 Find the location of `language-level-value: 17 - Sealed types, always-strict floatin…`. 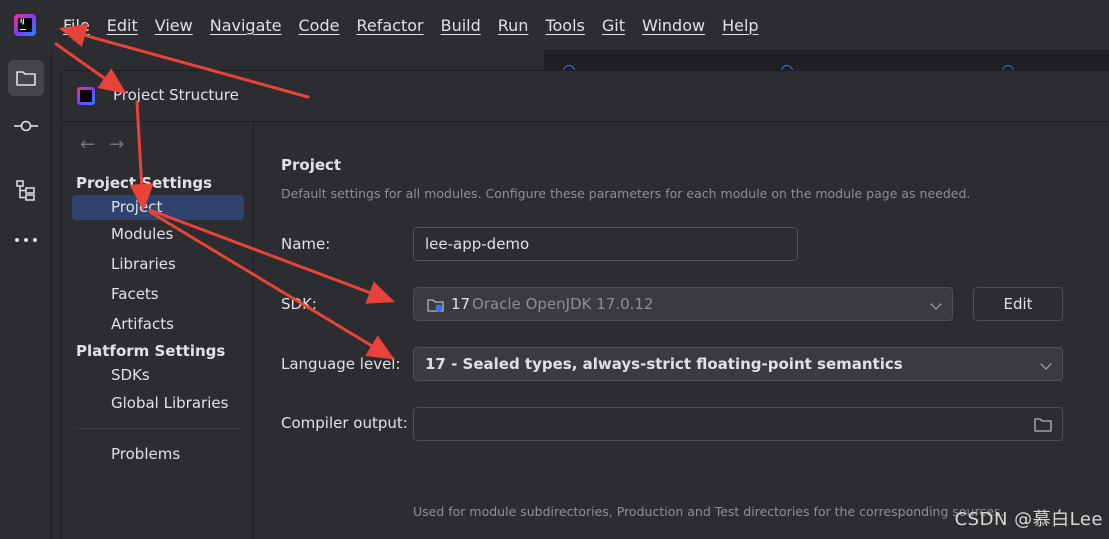

language-level-value: 17 - Sealed types, always-strict floatin… is located at coordinates (664, 364).